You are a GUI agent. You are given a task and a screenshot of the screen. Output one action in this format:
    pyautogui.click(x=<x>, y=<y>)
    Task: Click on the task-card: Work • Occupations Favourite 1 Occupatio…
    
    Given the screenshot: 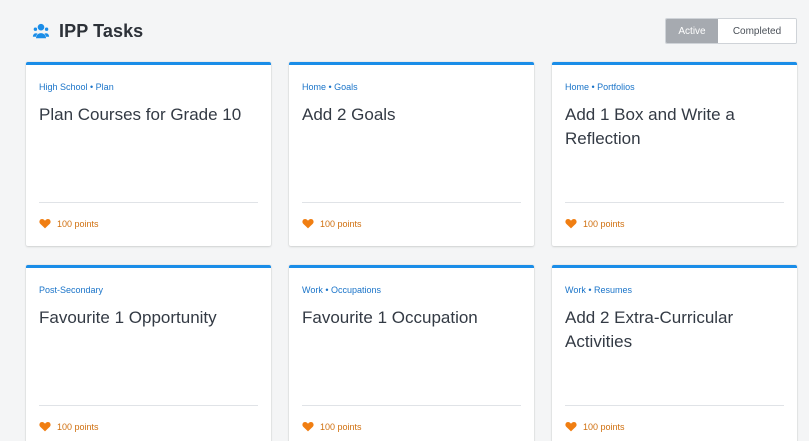 What is the action you would take?
    pyautogui.click(x=411, y=353)
    